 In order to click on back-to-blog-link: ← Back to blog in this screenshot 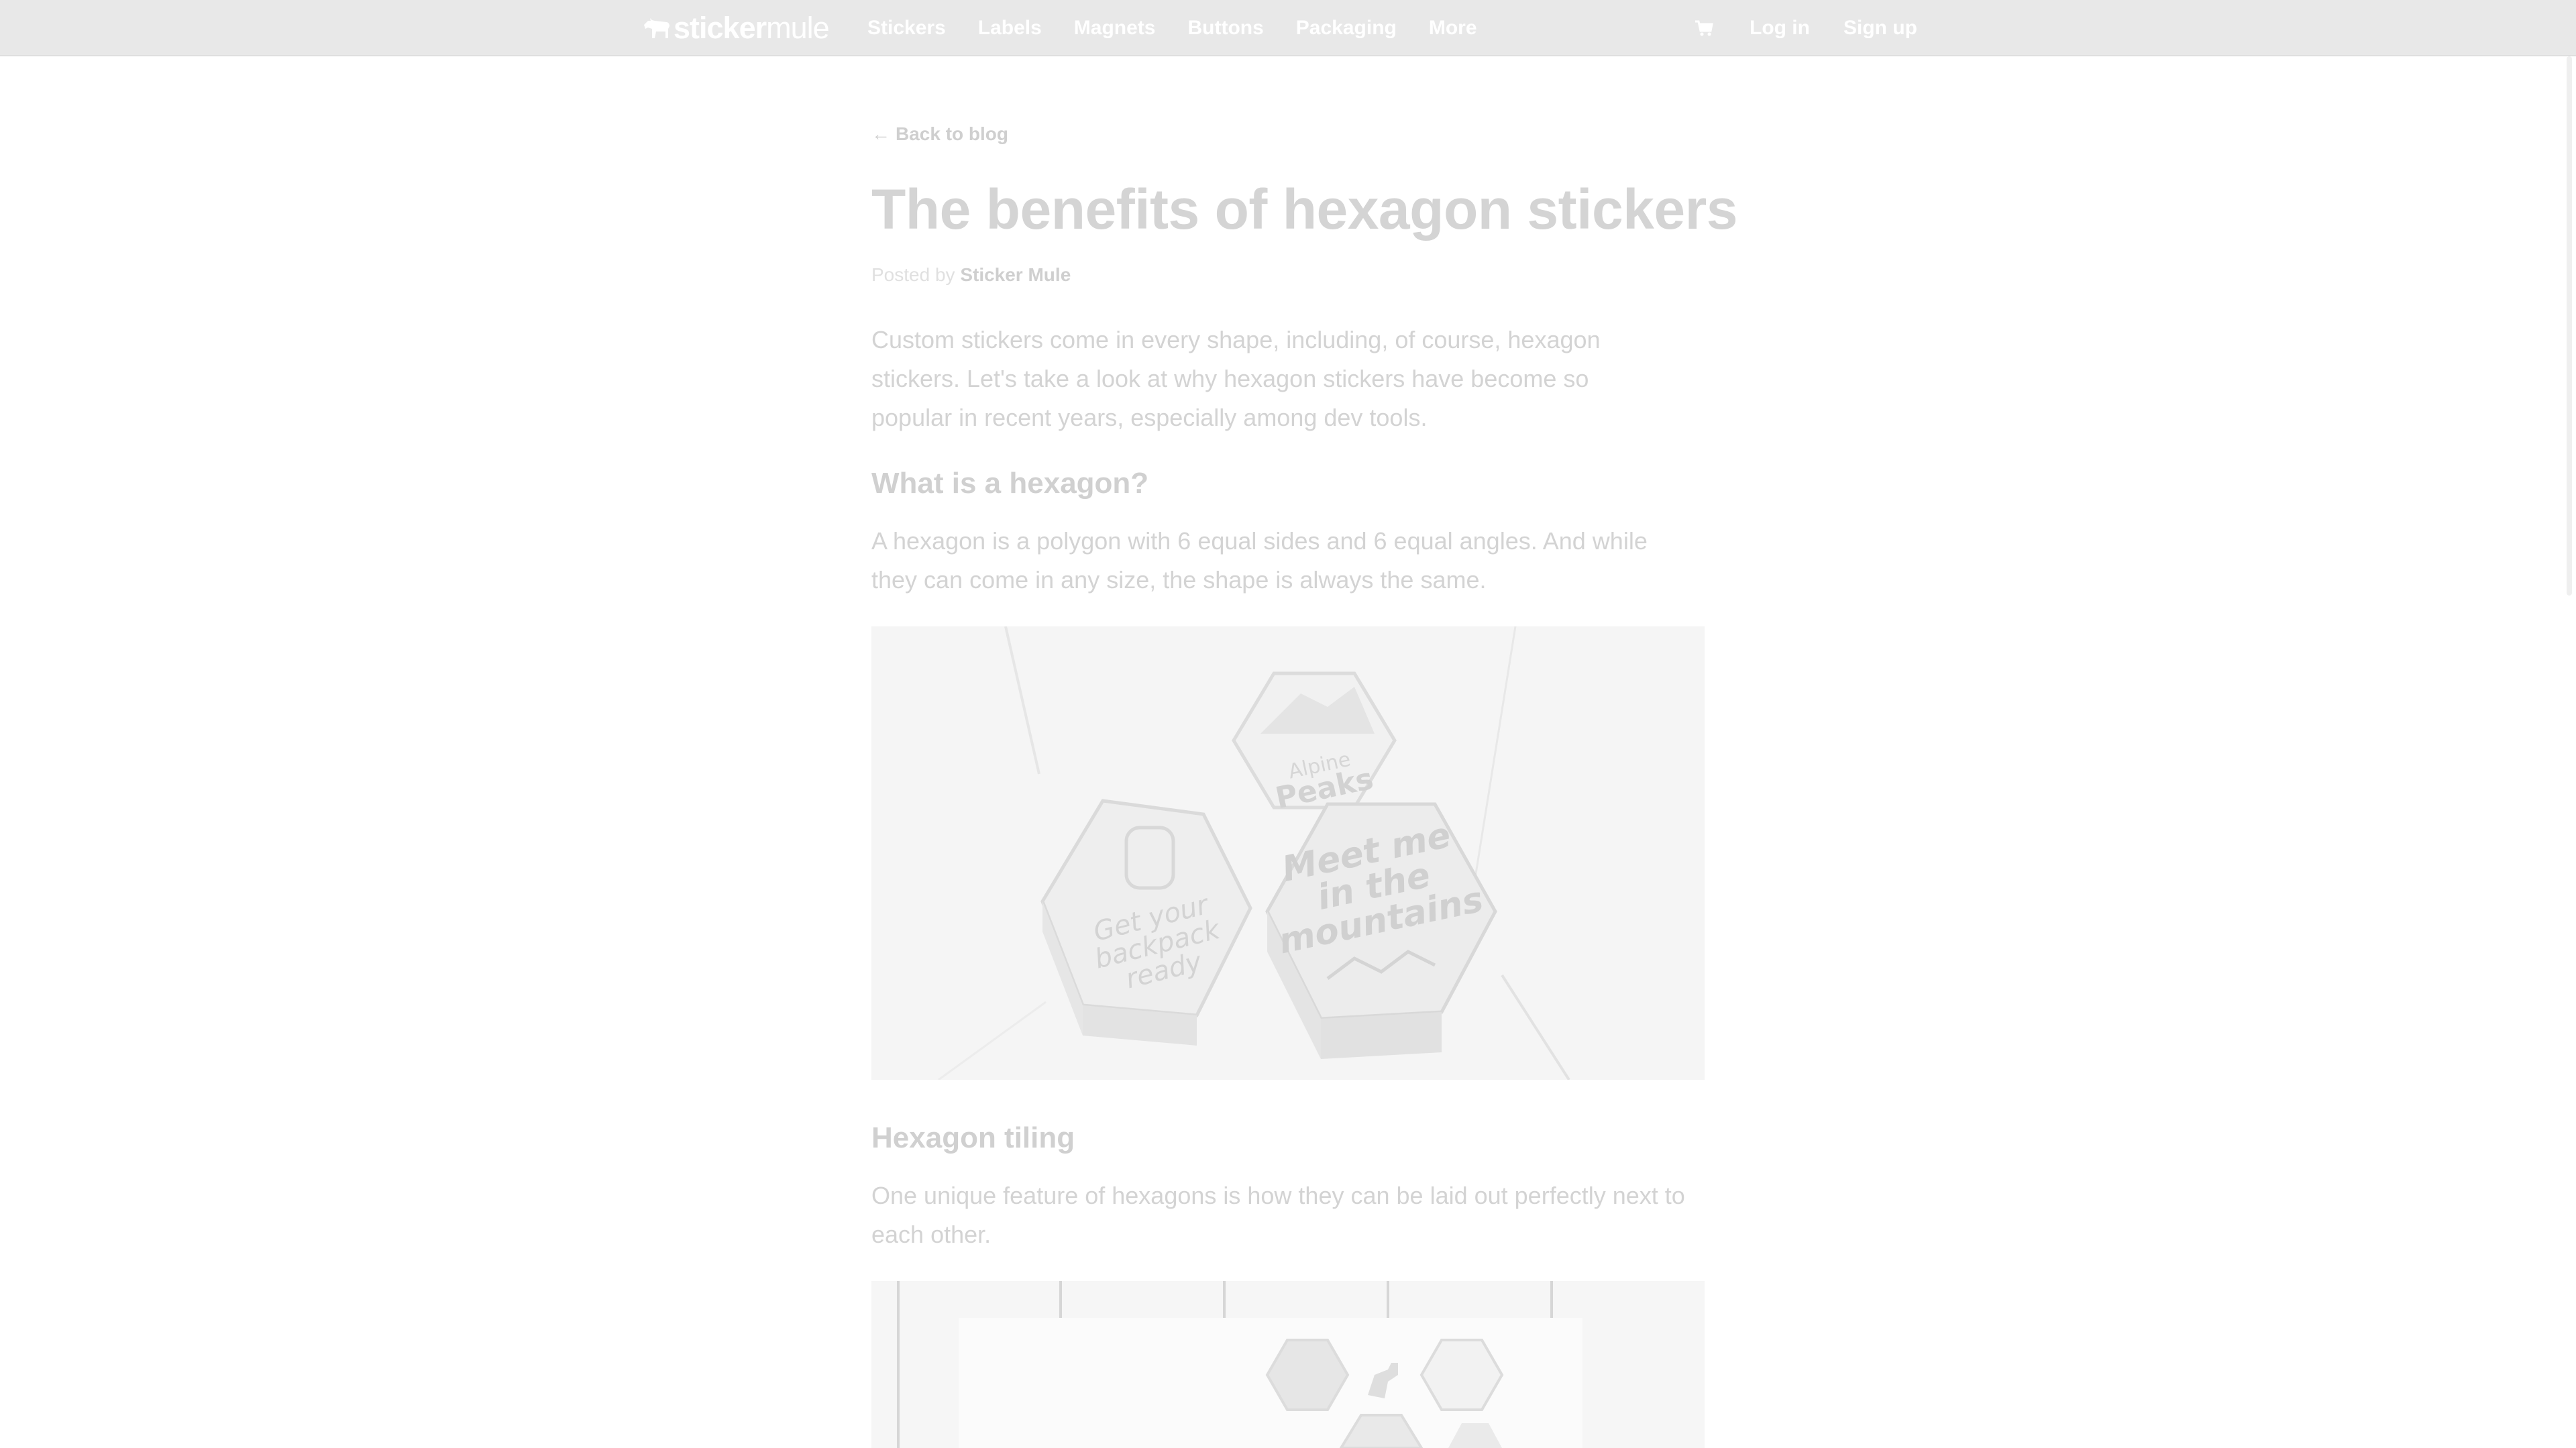, I will do `click(939, 134)`.